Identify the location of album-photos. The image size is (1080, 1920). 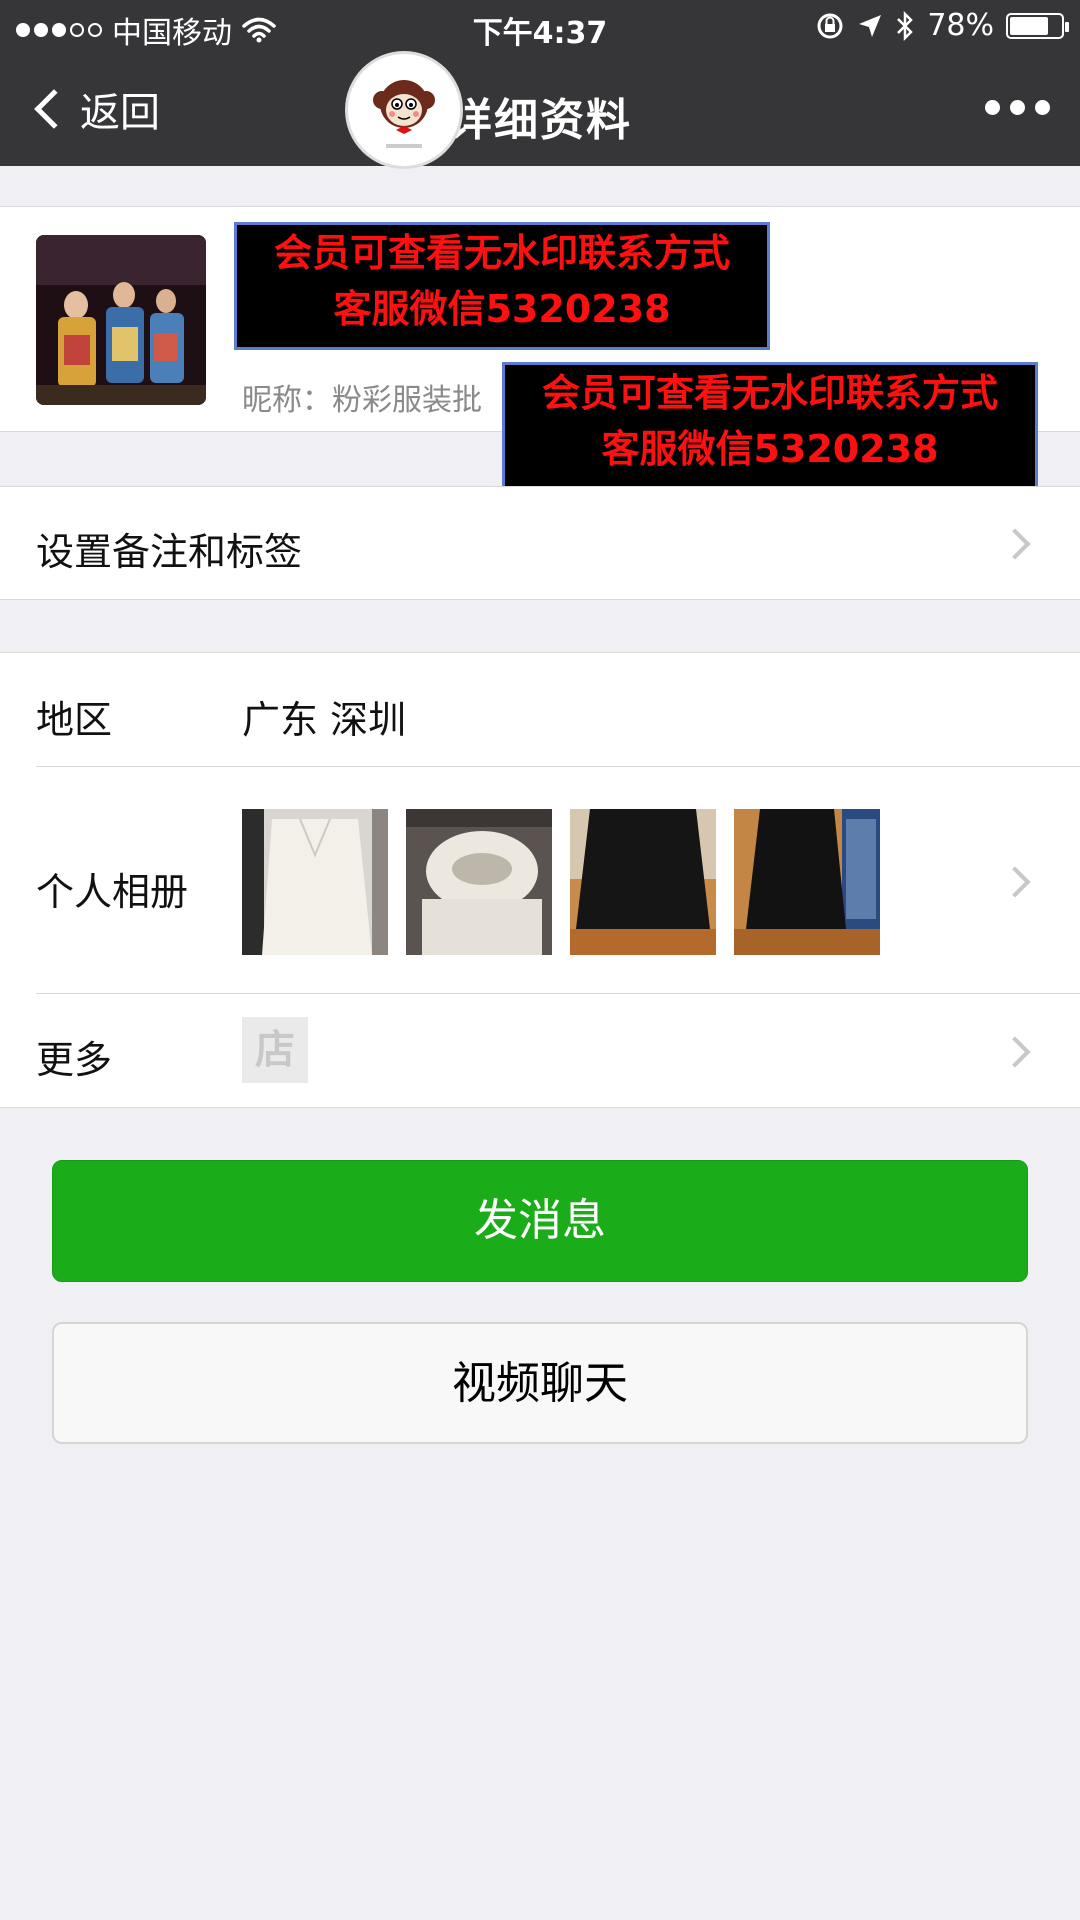
(561, 882).